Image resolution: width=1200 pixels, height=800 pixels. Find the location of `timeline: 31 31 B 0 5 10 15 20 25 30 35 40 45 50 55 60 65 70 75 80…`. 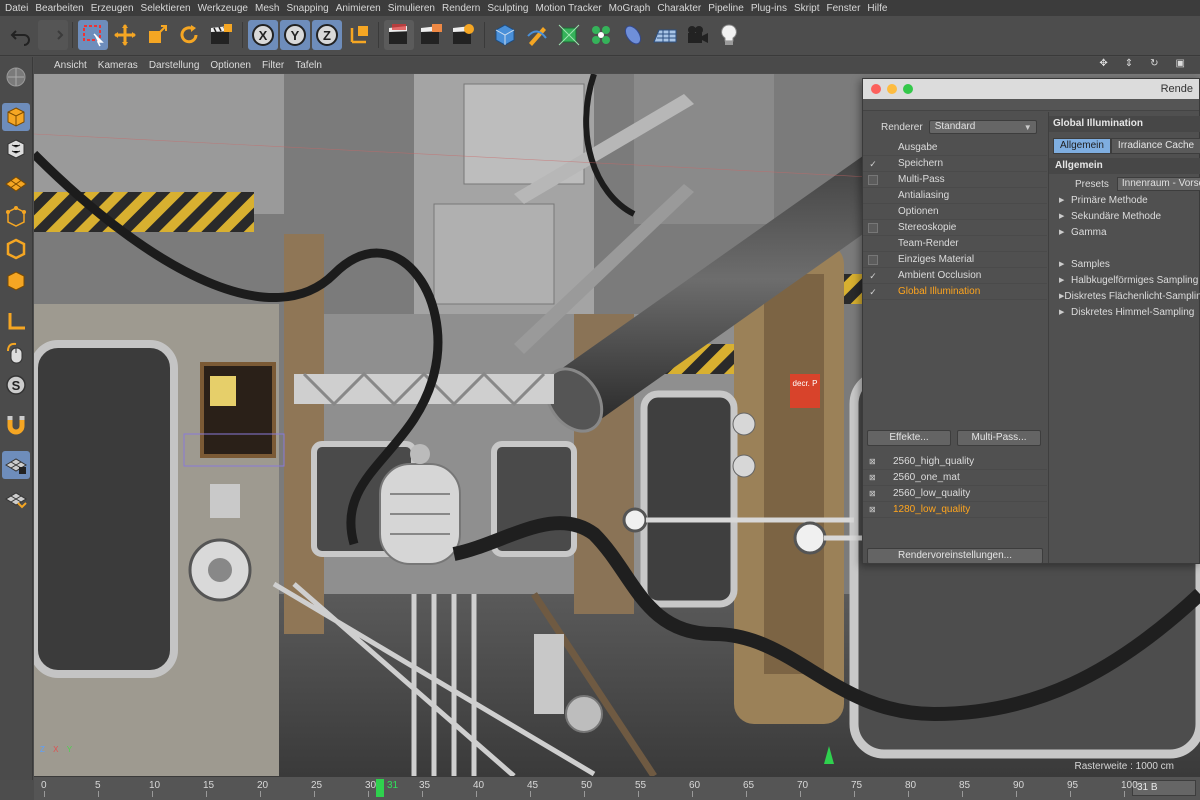

timeline: 31 31 B 0 5 10 15 20 25 30 35 40 45 50 55 60 65 70 75 80… is located at coordinates (617, 788).